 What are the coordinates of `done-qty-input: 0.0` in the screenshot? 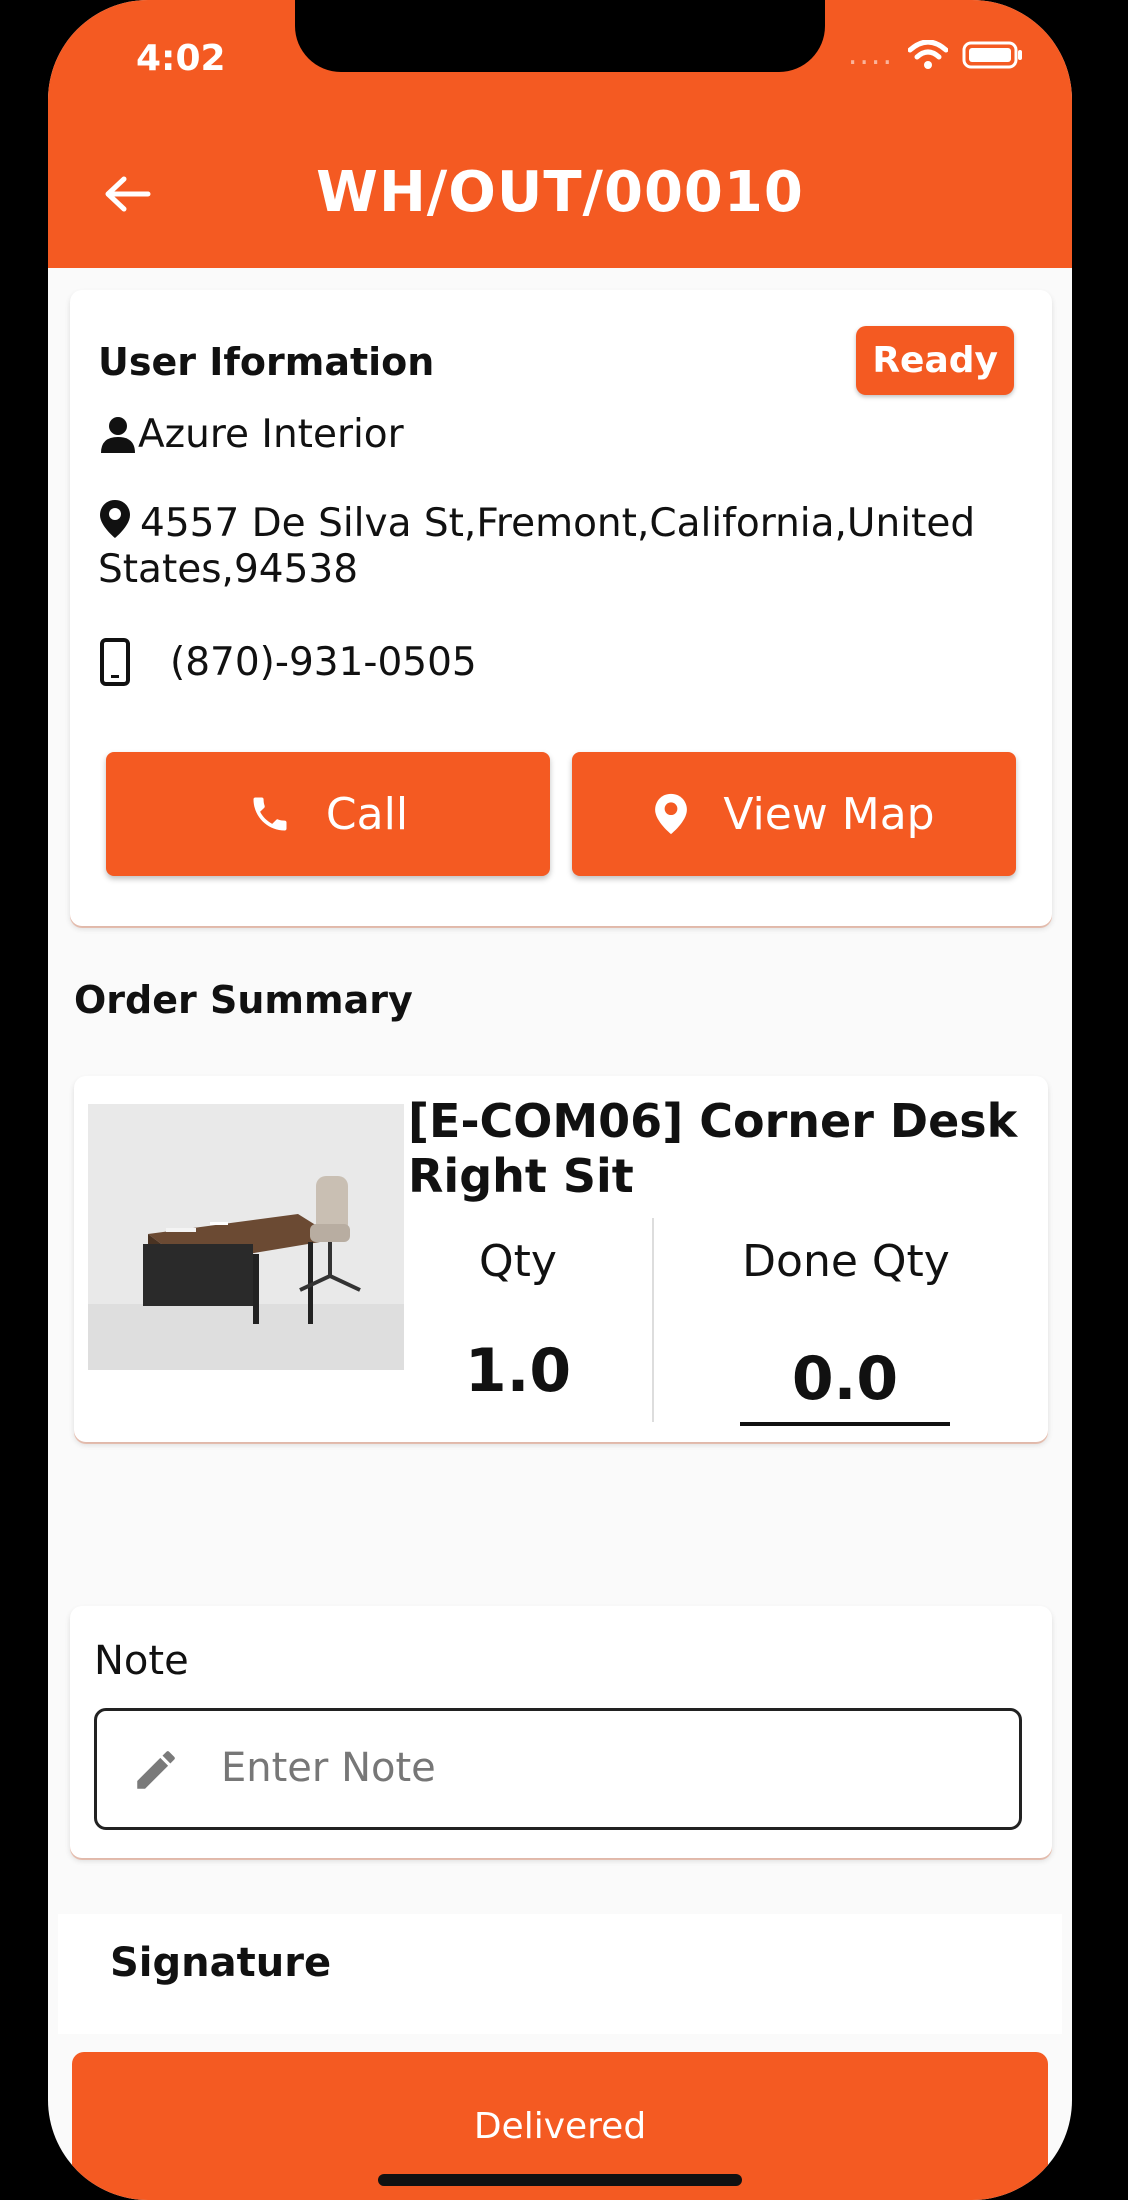 It's located at (845, 1379).